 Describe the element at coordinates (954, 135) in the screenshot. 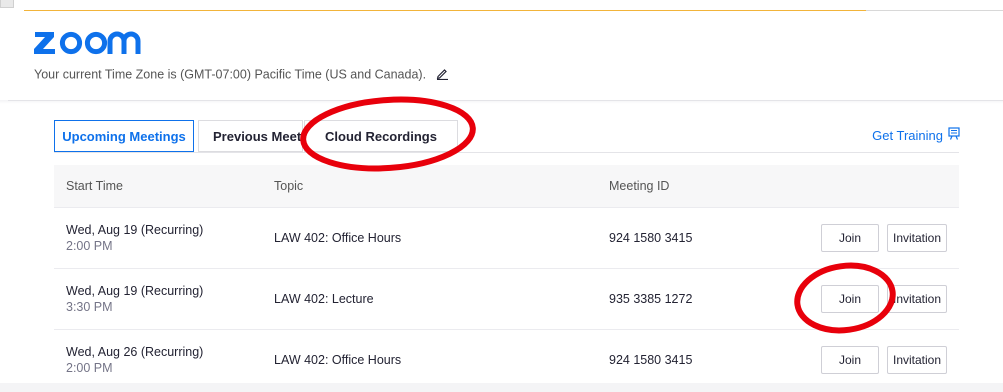

I see `training-icon` at that location.